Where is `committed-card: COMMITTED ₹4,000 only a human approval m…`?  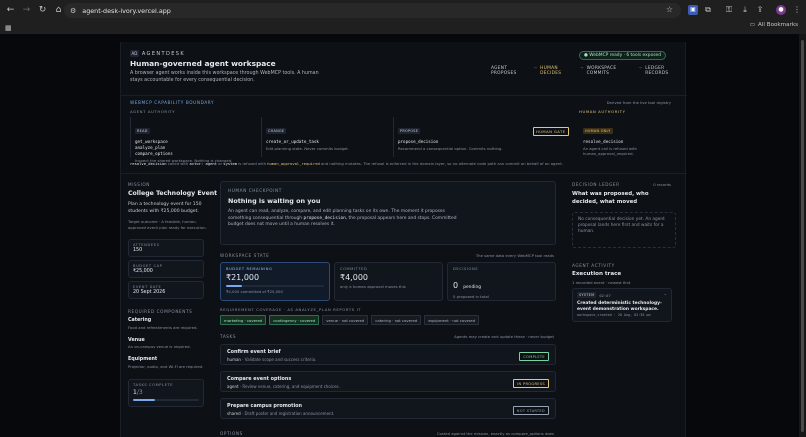
committed-card: COMMITTED ₹4,000 only a human approval m… is located at coordinates (388, 281).